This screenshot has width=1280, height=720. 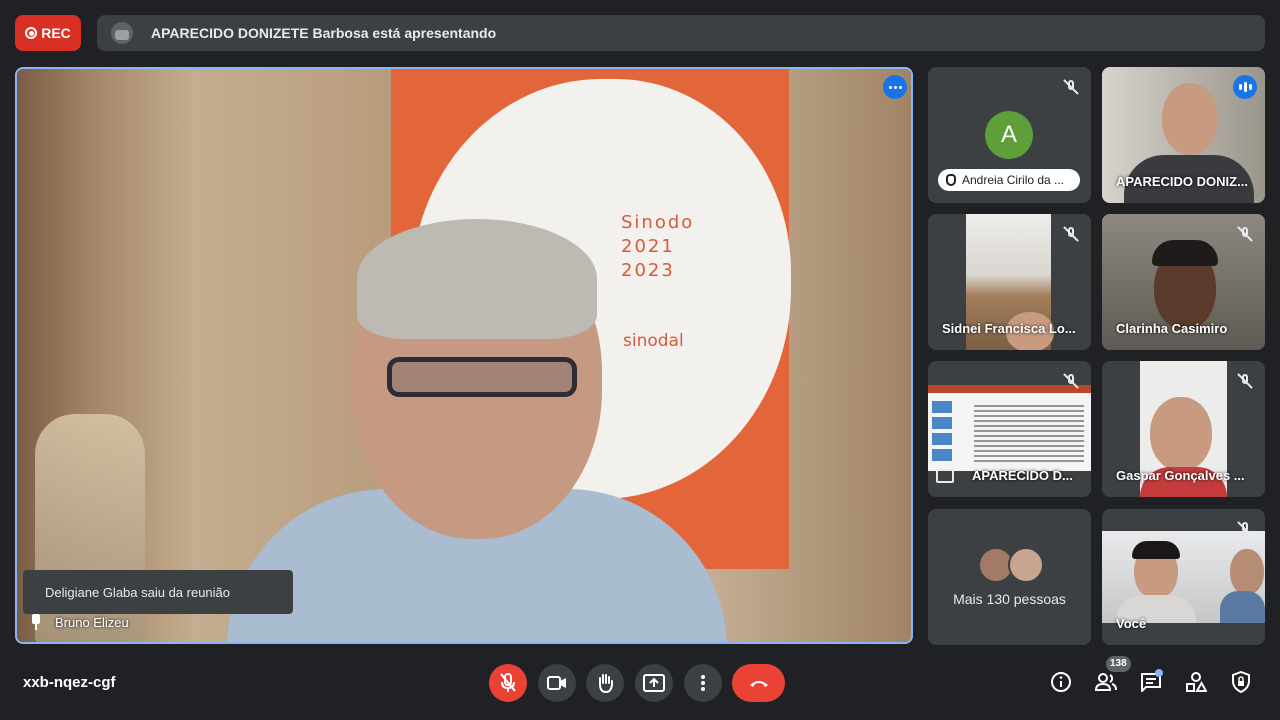 I want to click on leave-call-button, so click(x=758, y=683).